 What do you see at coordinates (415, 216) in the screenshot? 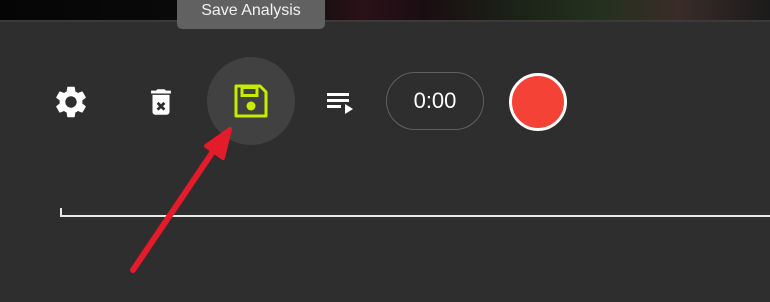
I see `timeline-line` at bounding box center [415, 216].